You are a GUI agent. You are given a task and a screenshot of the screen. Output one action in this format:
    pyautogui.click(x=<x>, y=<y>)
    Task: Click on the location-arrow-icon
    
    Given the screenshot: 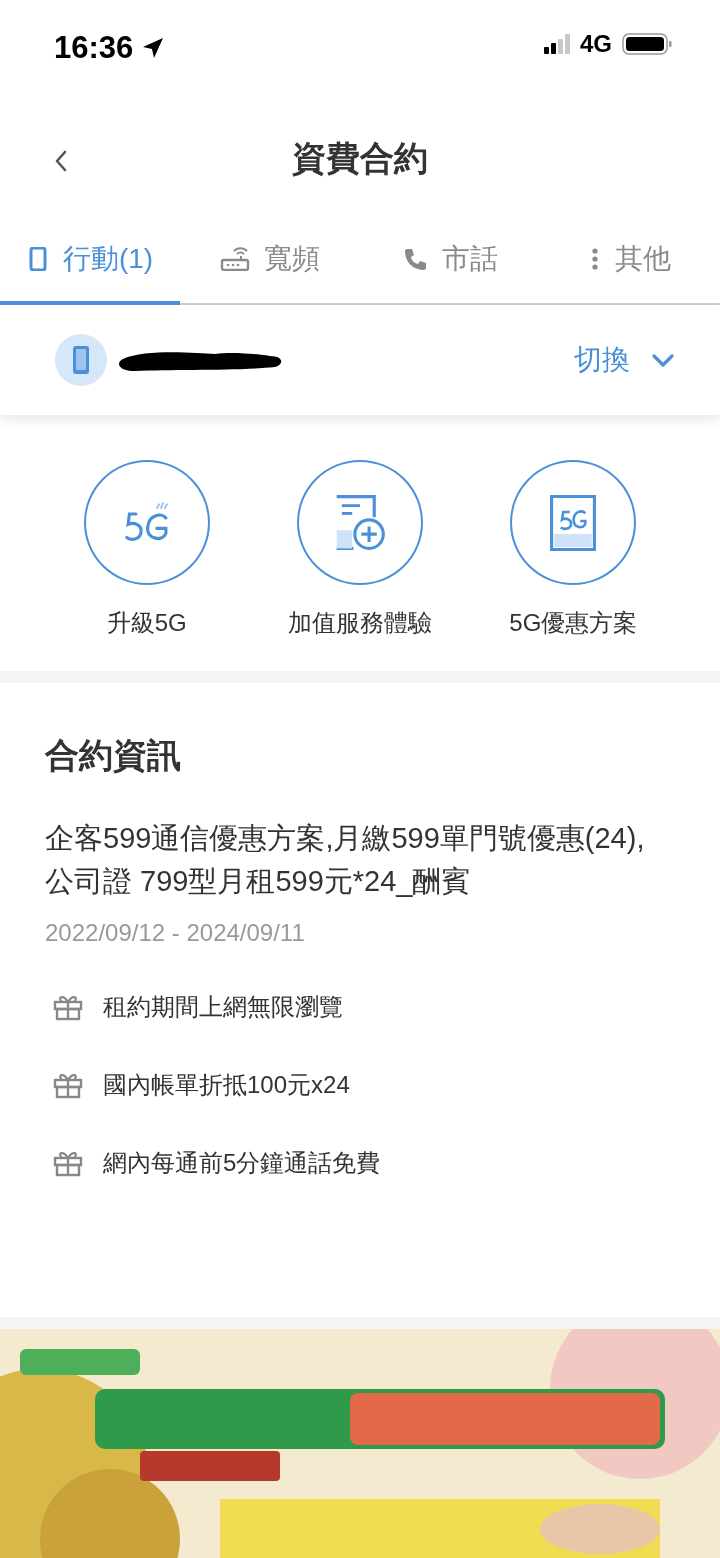 What is the action you would take?
    pyautogui.click(x=153, y=48)
    